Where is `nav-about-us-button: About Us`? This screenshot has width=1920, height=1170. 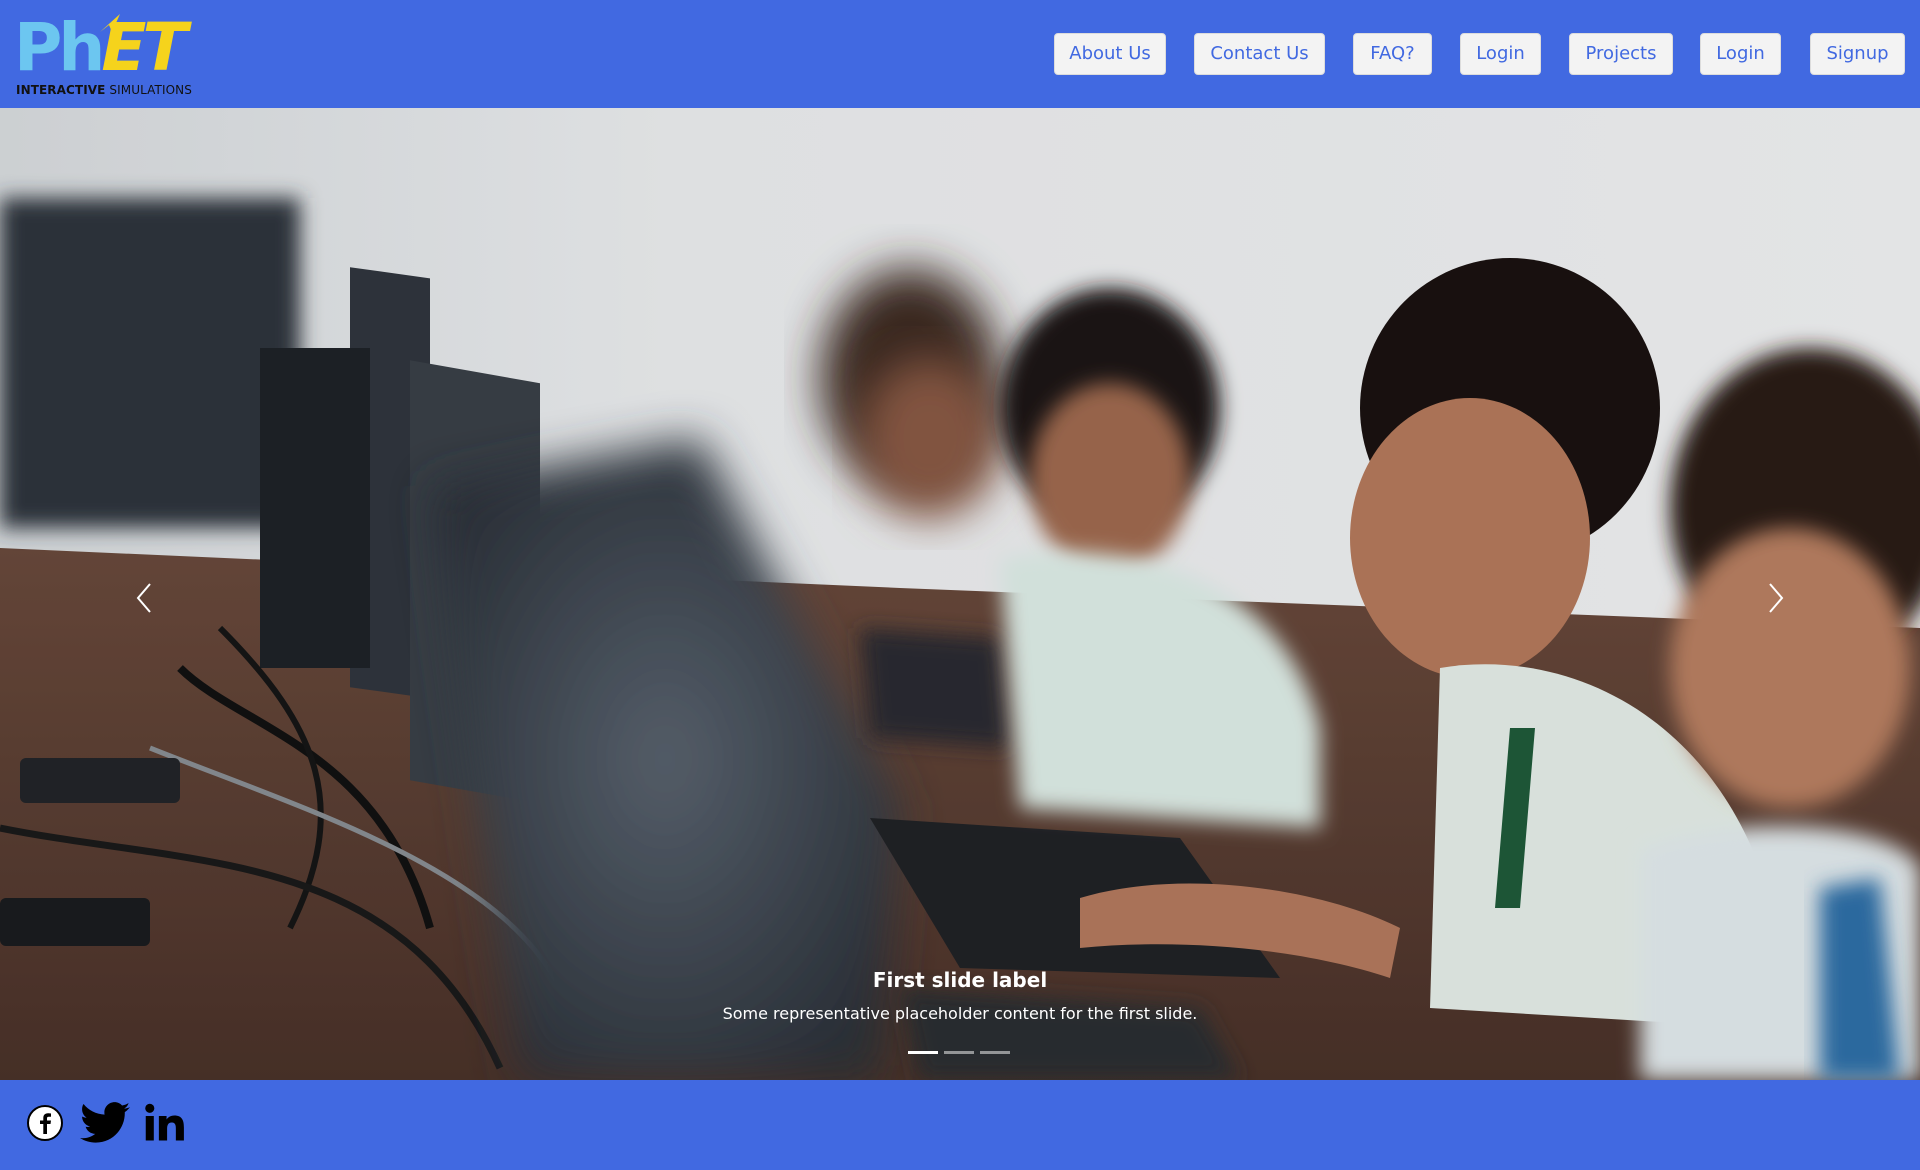
nav-about-us-button: About Us is located at coordinates (1110, 54).